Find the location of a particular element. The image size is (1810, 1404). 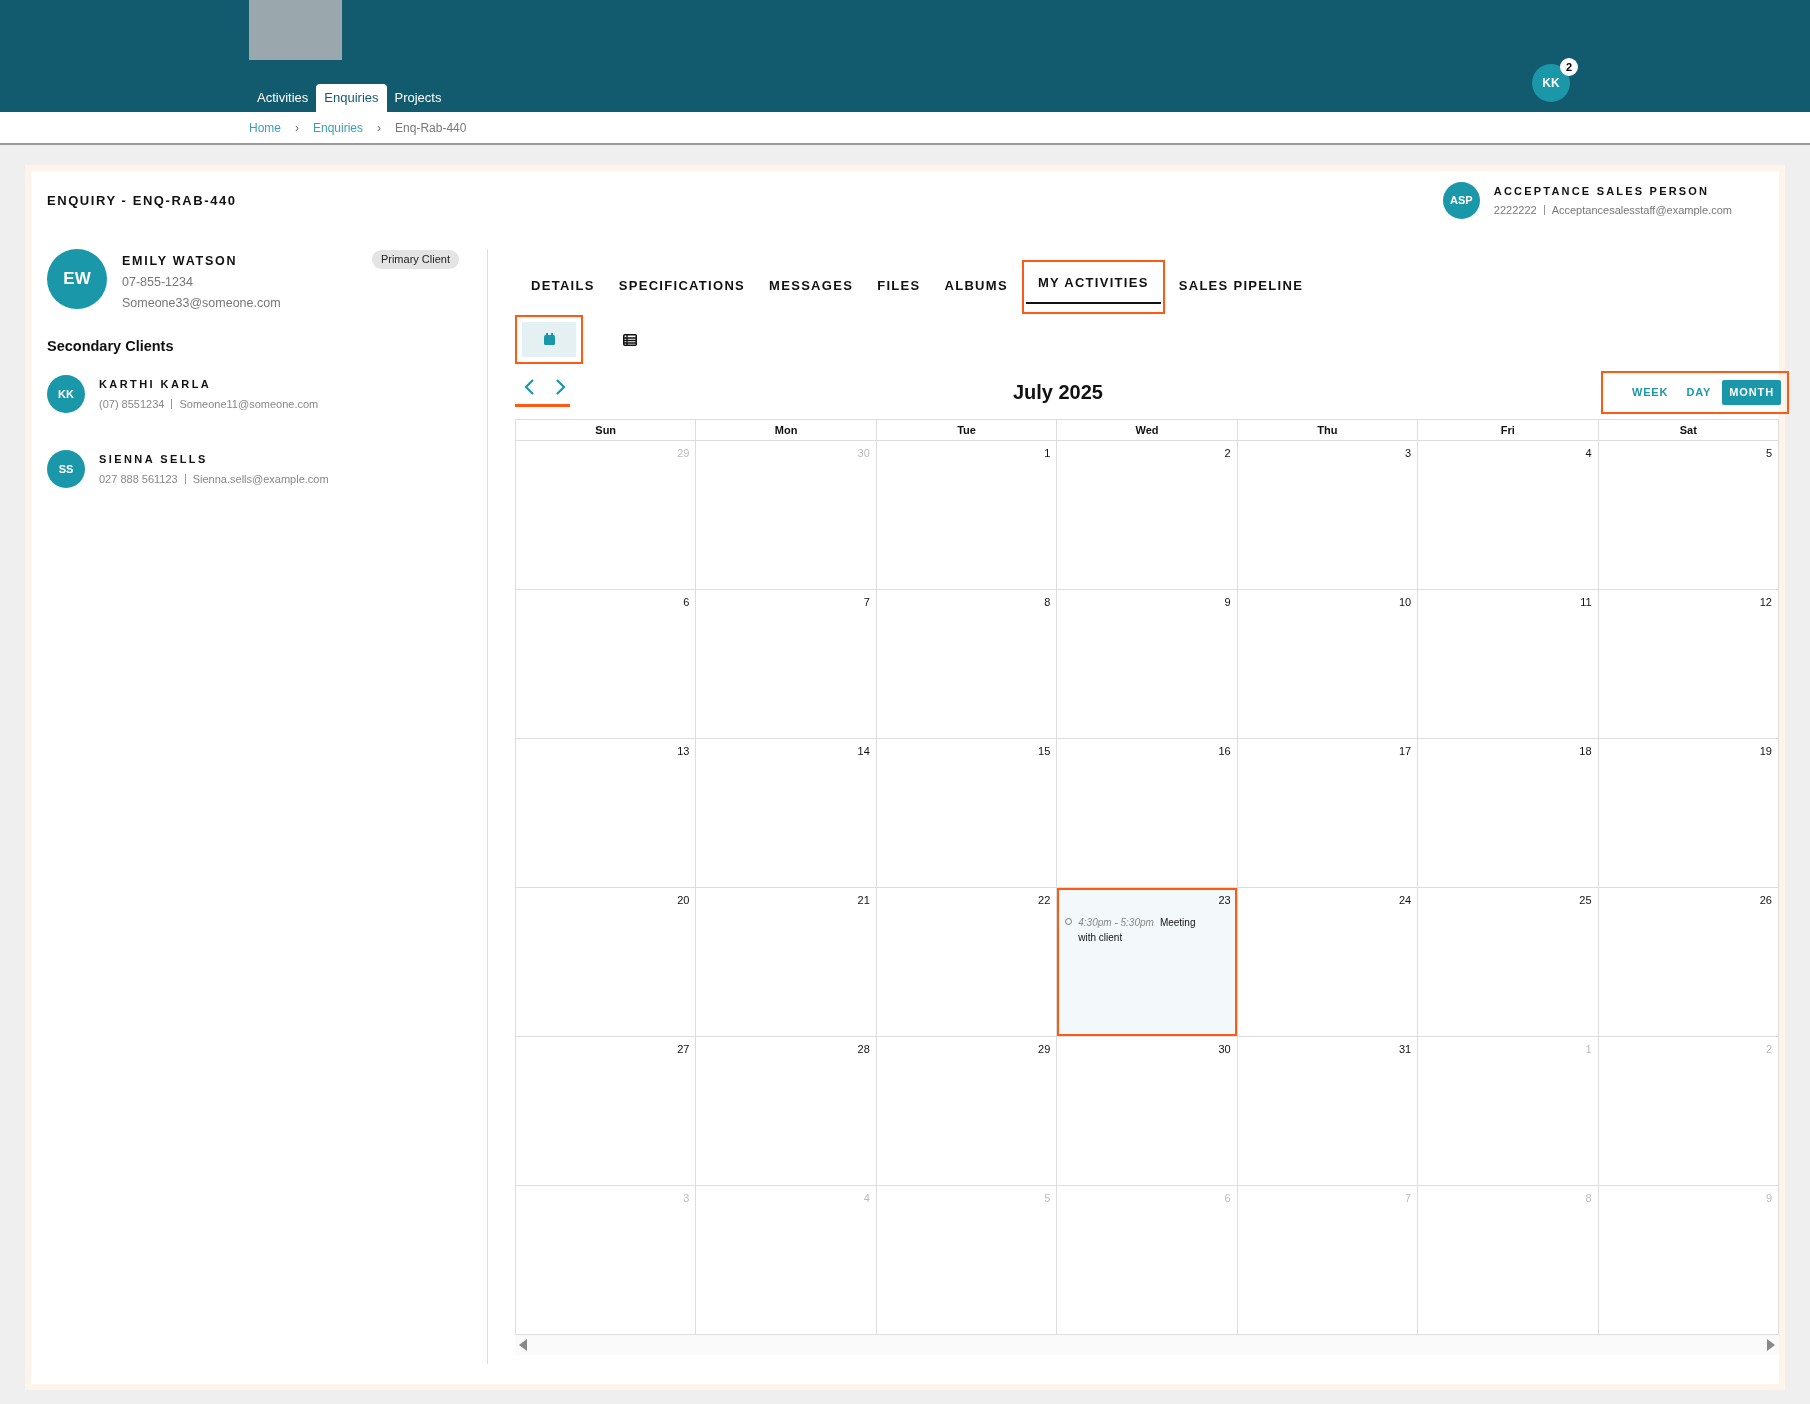

weekday-label: Tue is located at coordinates (966, 430).